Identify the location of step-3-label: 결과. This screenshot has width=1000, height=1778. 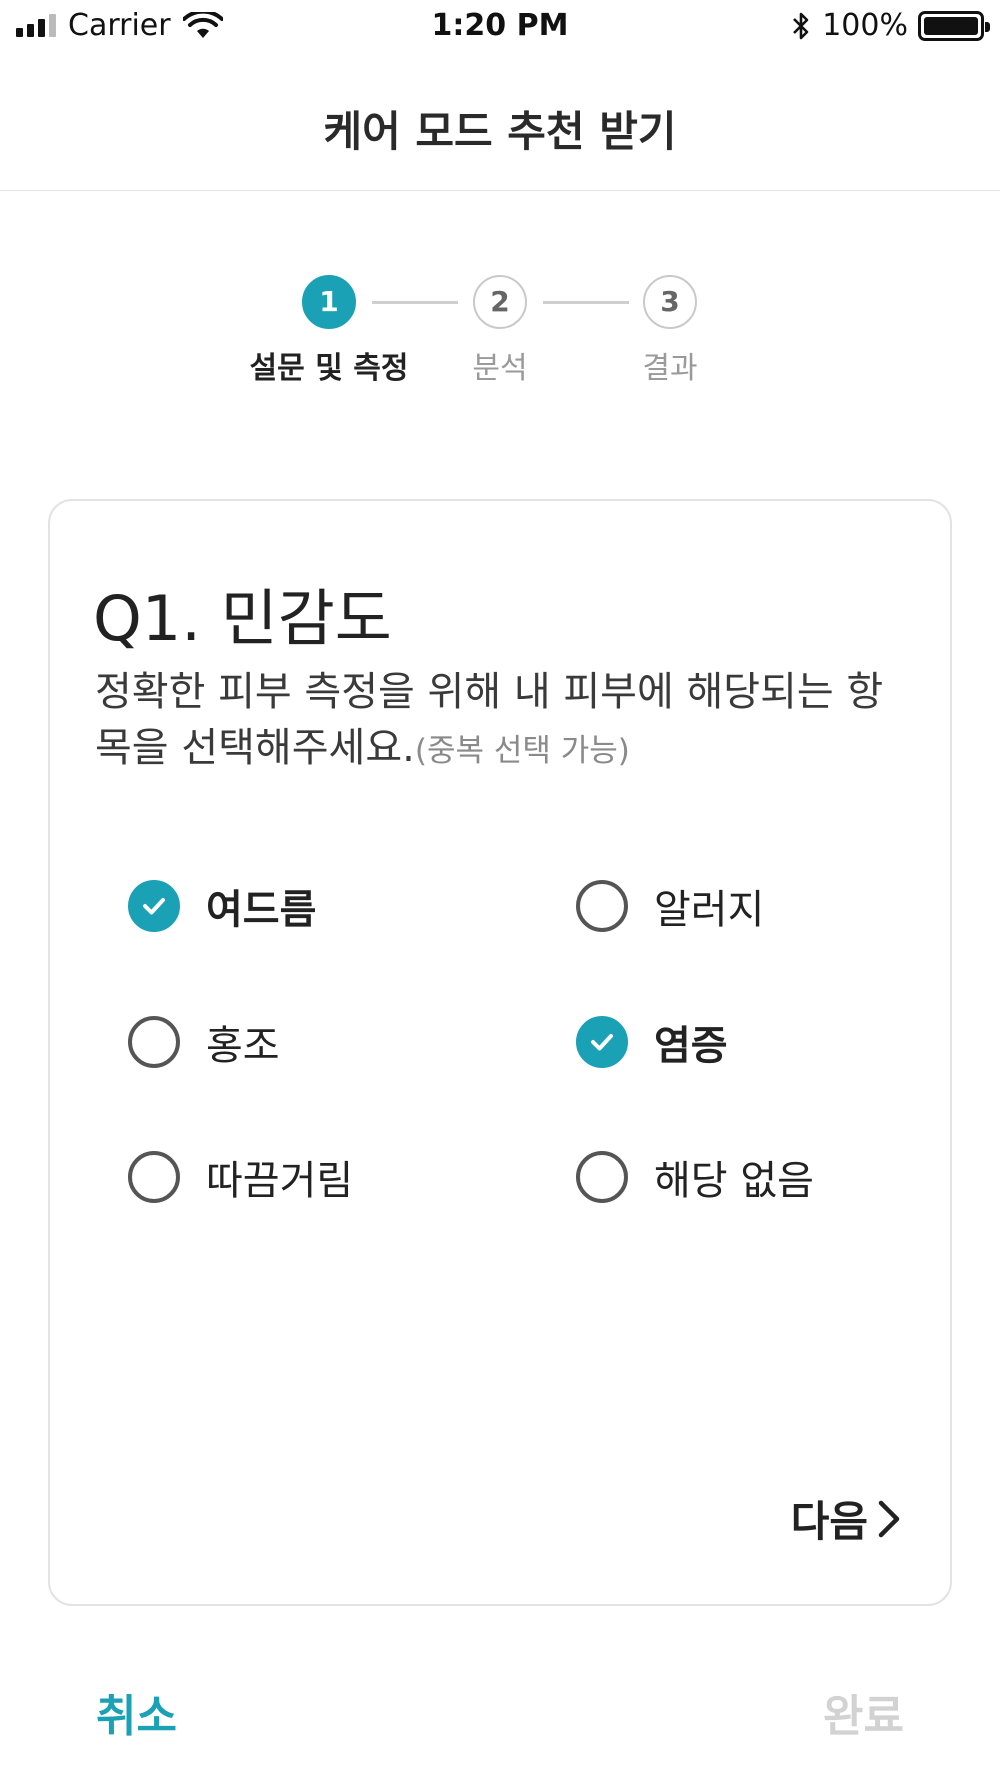
(670, 368).